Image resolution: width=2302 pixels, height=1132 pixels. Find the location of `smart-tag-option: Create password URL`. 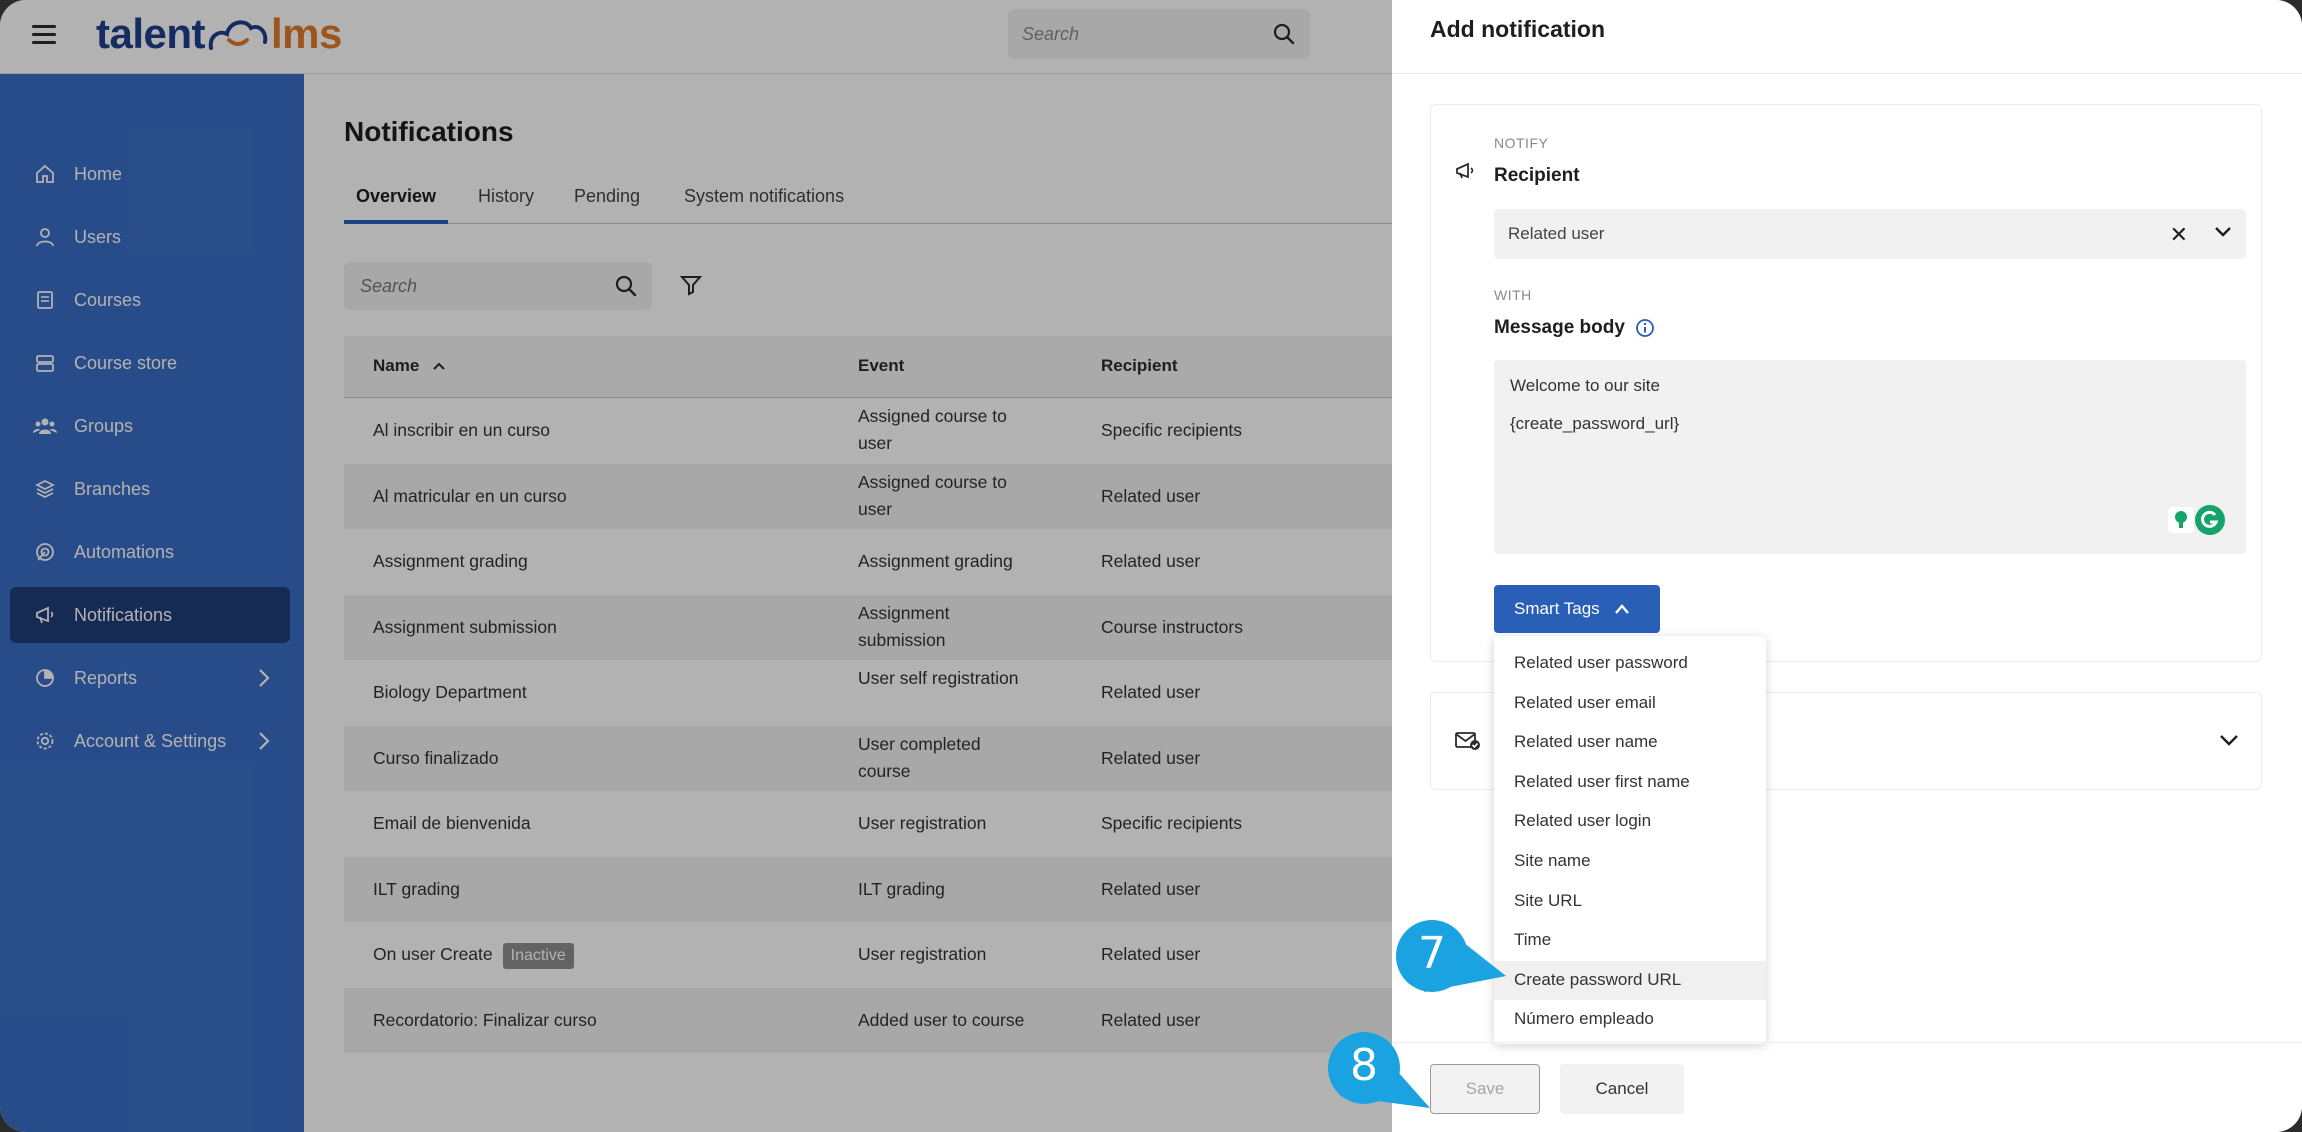

smart-tag-option: Create password URL is located at coordinates (1630, 980).